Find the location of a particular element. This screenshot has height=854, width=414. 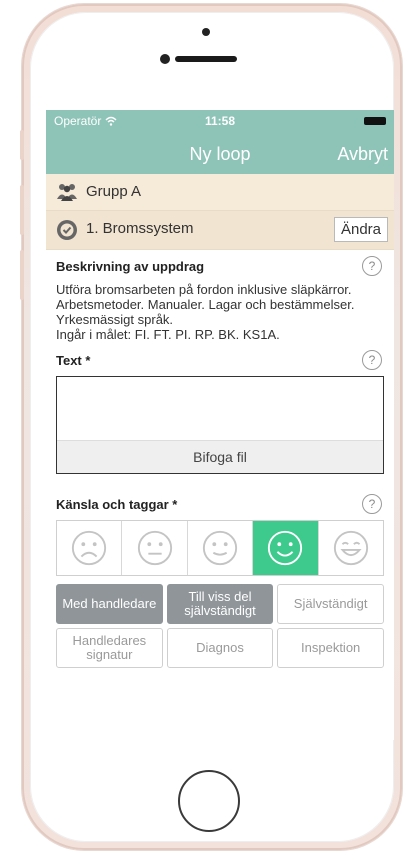

status-bar: Operatör 11:58 is located at coordinates (220, 121).